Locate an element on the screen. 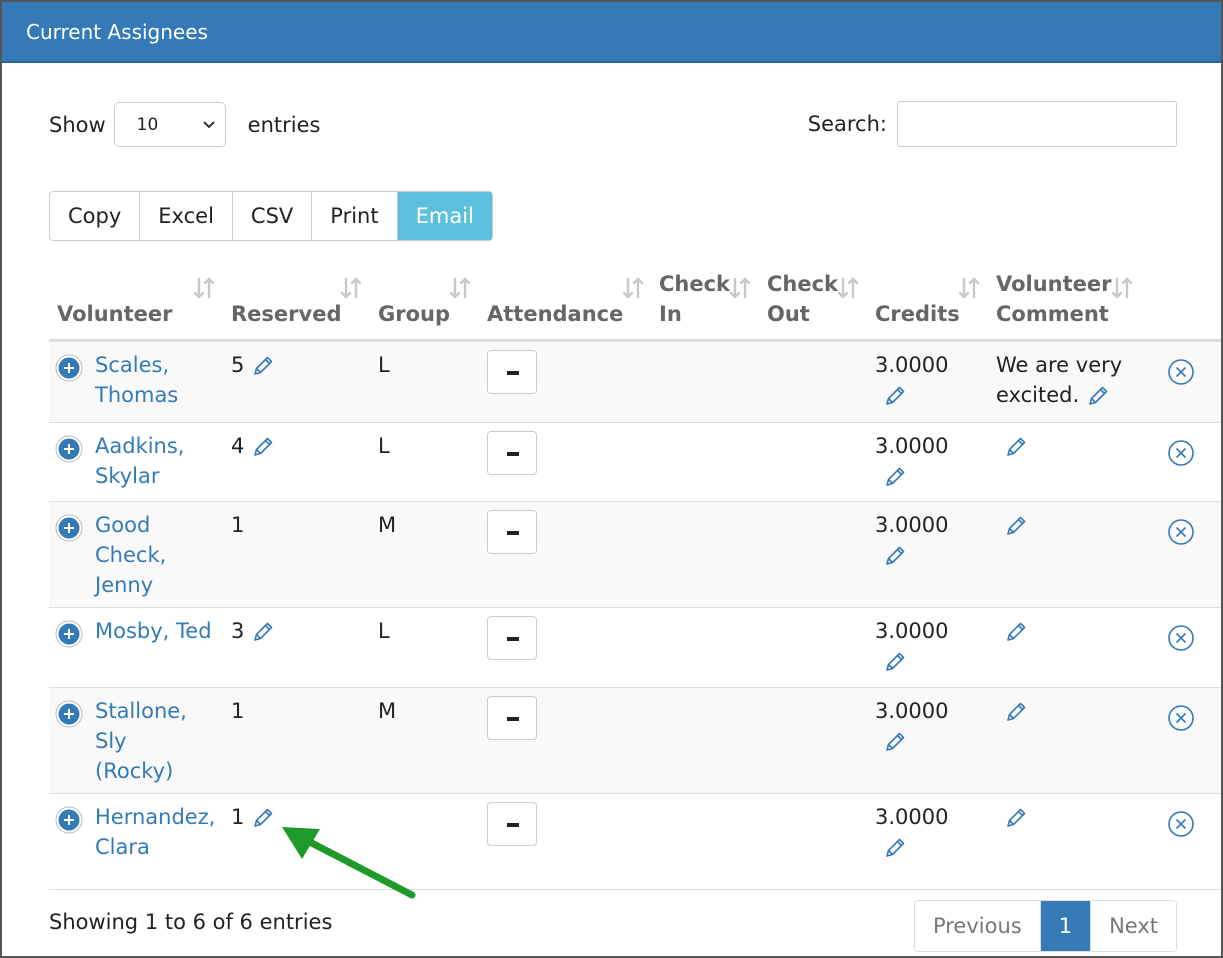 The image size is (1223, 958). column-header-credits: Credits is located at coordinates (917, 314).